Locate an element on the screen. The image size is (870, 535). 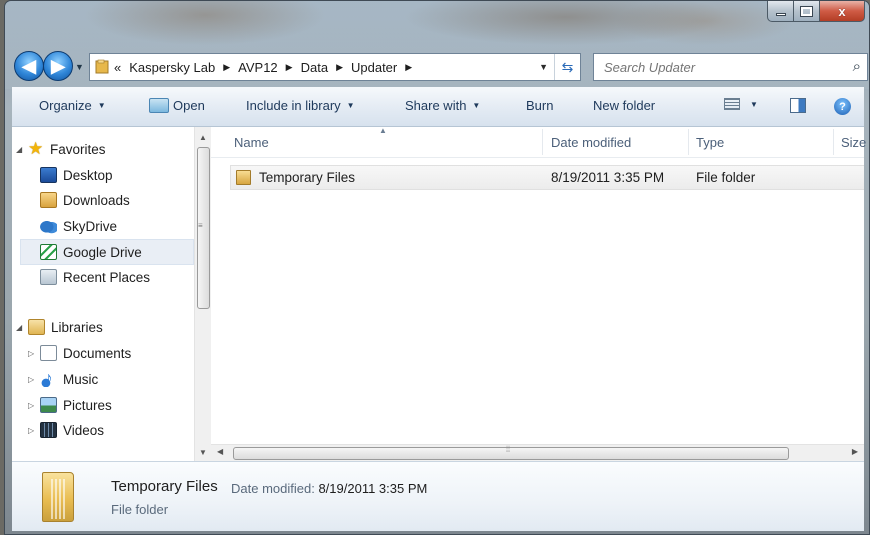
sidebar-item-label: SkyDrive is located at coordinates (90, 226).